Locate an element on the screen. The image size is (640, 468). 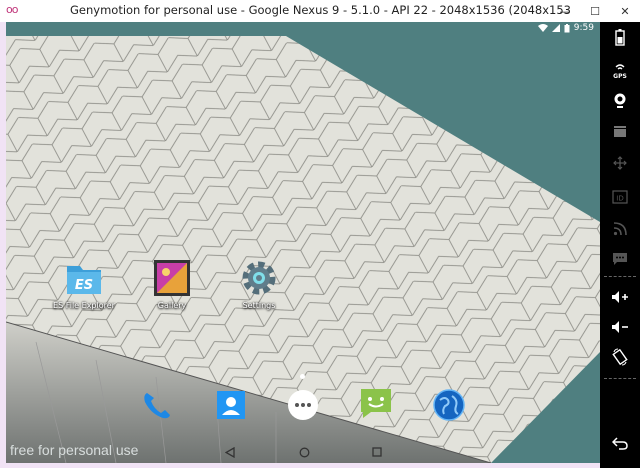
clapper-icon is located at coordinates (620, 131).